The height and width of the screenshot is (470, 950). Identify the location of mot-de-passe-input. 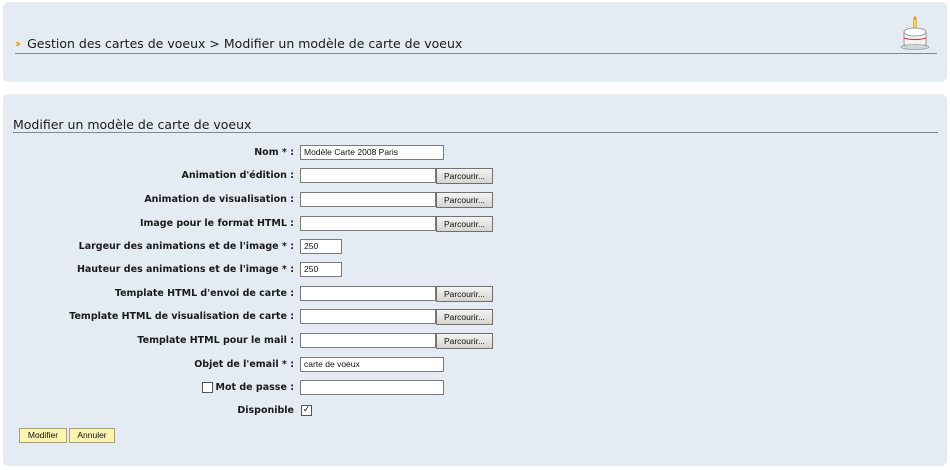
(372, 387).